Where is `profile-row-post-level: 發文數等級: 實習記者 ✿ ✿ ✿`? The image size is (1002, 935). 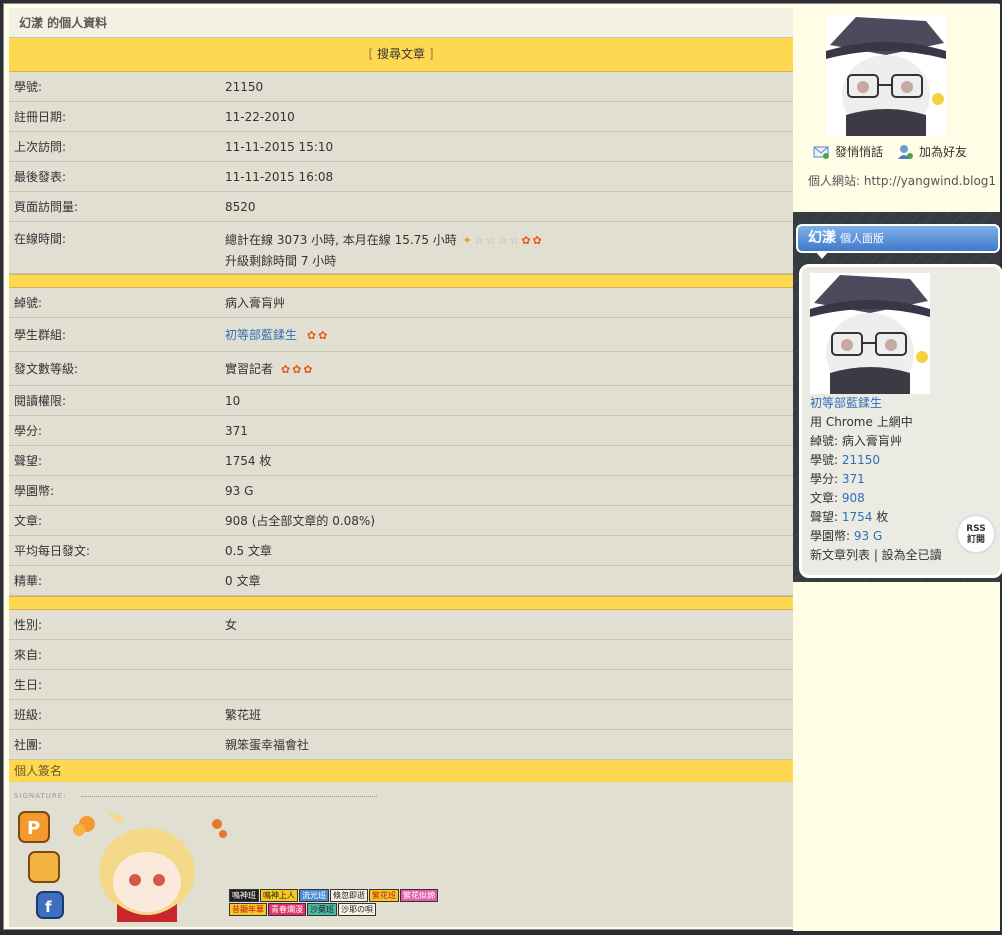 profile-row-post-level: 發文數等級: 實習記者 ✿ ✿ ✿ is located at coordinates (401, 369).